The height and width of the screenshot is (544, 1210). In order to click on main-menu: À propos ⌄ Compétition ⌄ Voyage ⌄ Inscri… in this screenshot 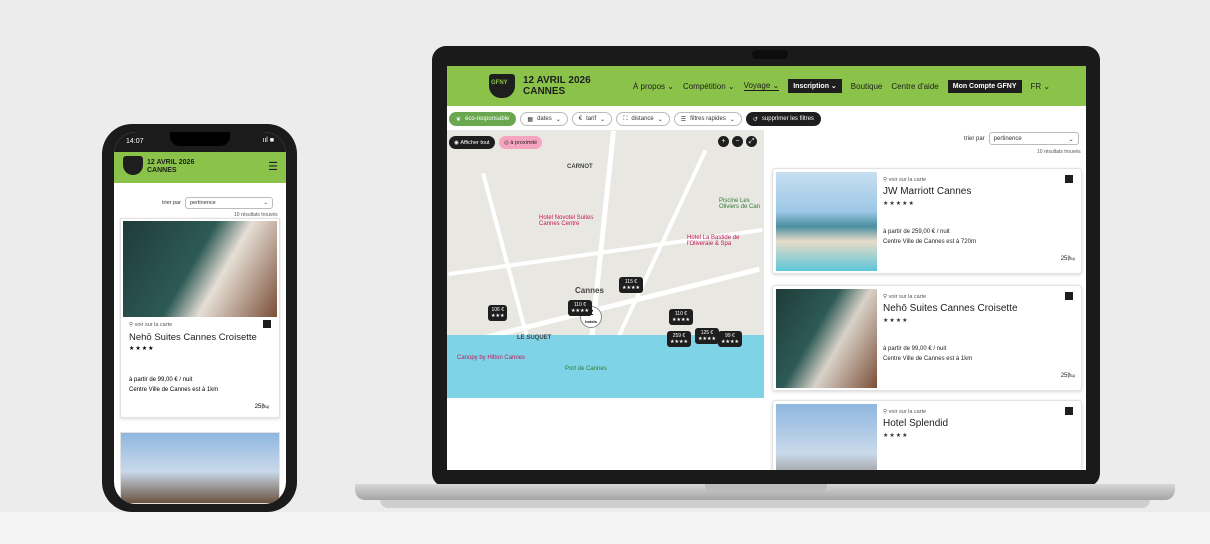, I will do `click(841, 86)`.